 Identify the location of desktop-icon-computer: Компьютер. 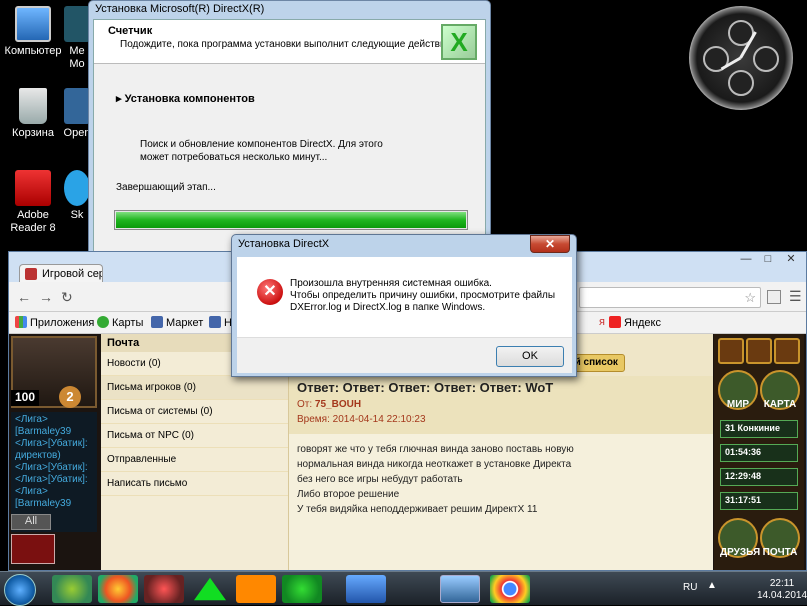
(33, 32).